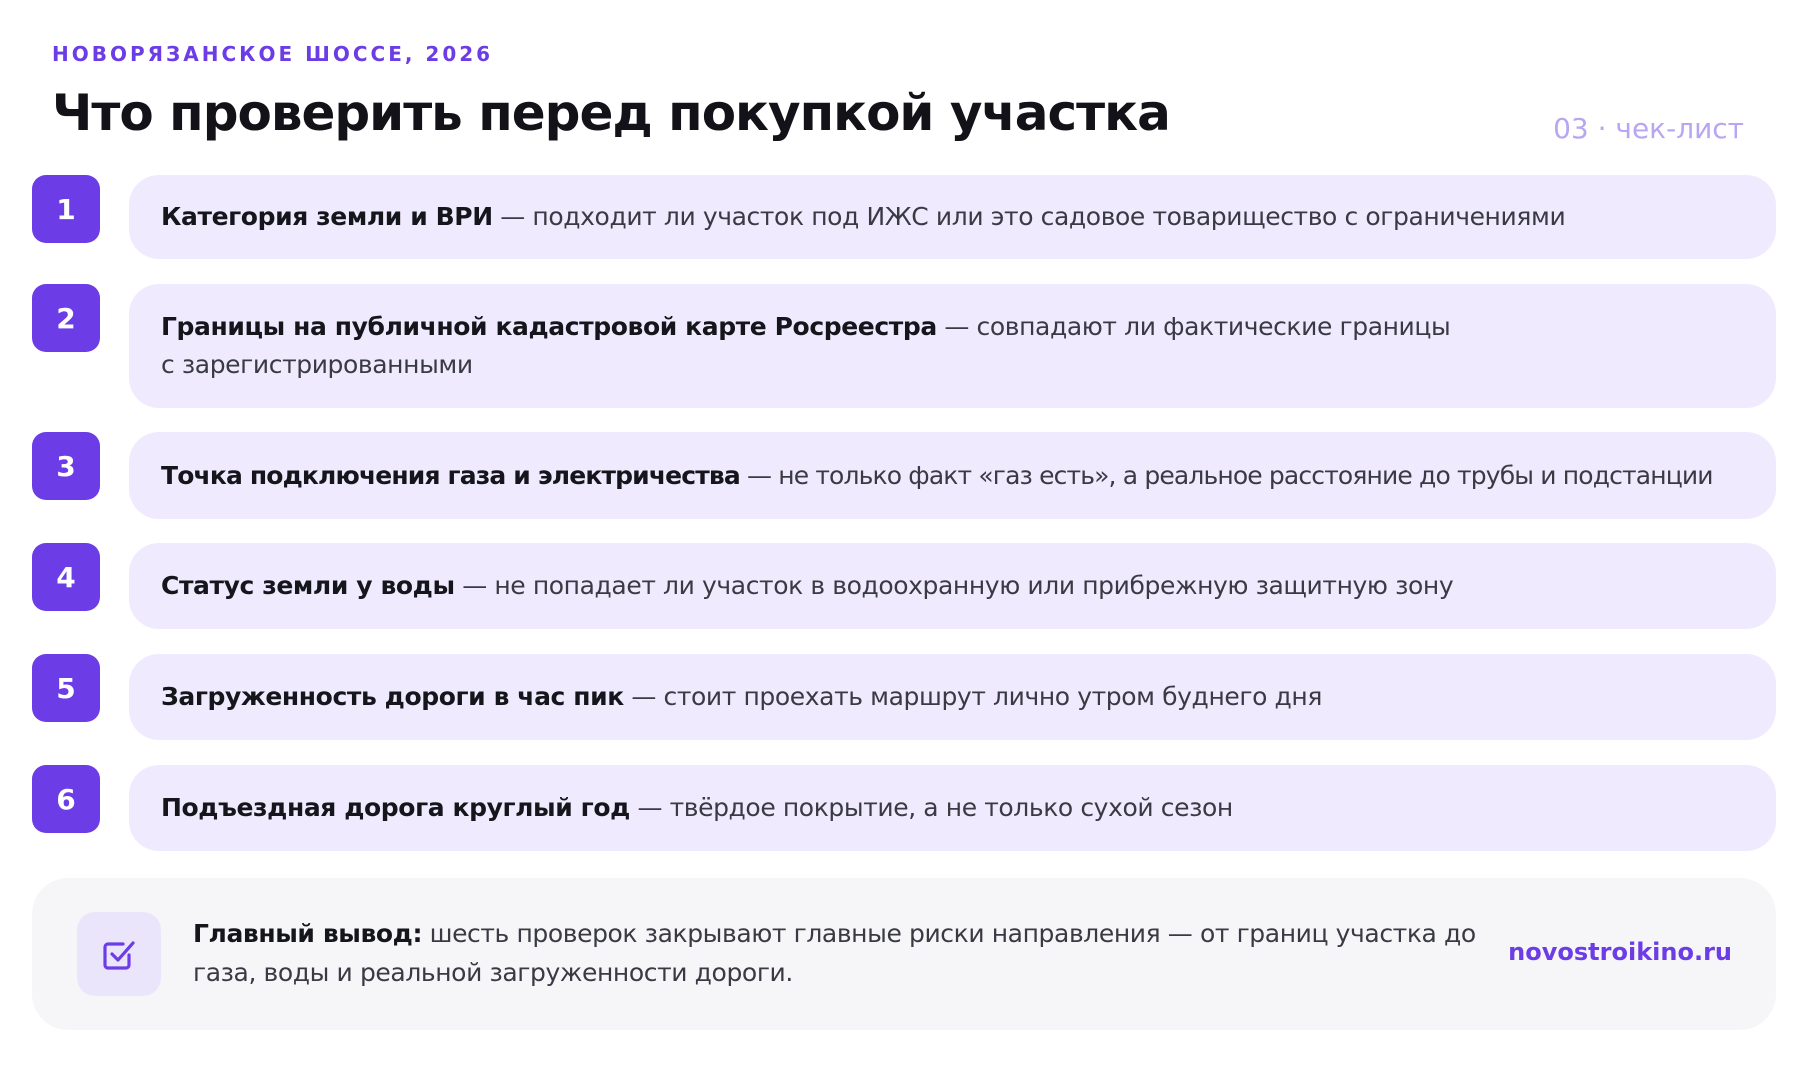 This screenshot has height=1088, width=1800. What do you see at coordinates (308, 933) in the screenshot?
I see `summary-heading: Главный вывод:` at bounding box center [308, 933].